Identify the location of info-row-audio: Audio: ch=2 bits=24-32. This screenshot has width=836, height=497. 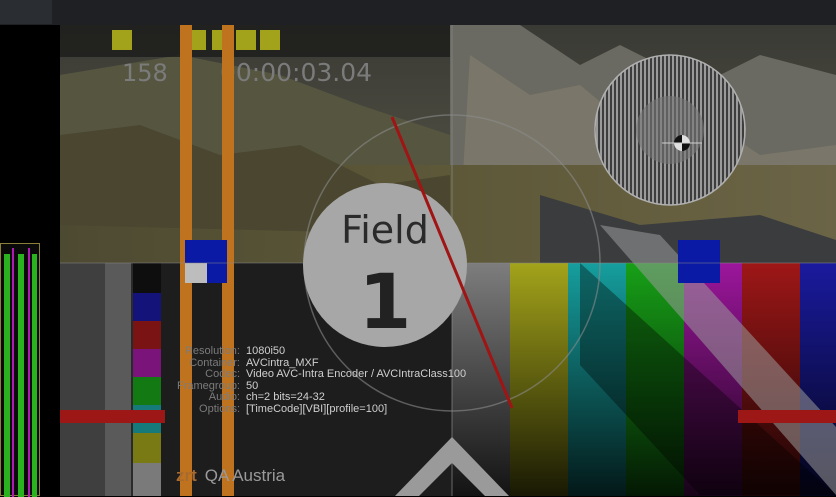
(310, 397).